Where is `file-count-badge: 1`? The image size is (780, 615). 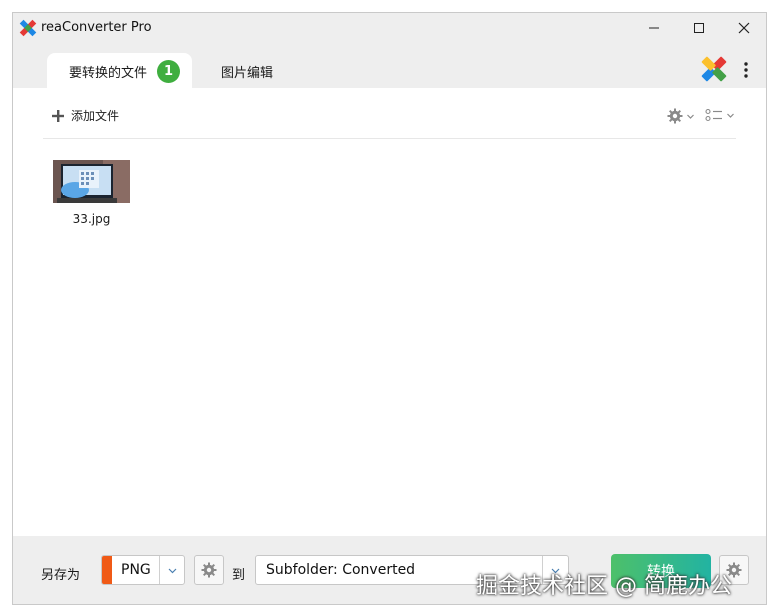 file-count-badge: 1 is located at coordinates (169, 71).